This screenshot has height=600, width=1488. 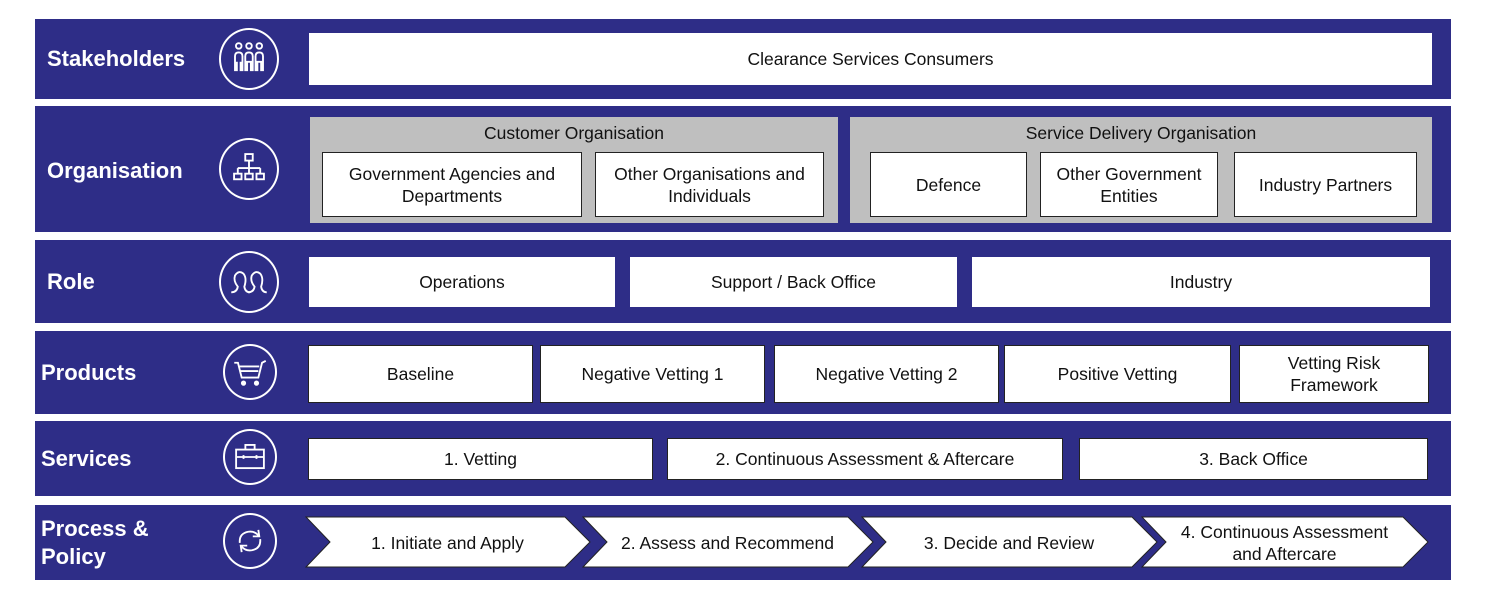 What do you see at coordinates (1009, 542) in the screenshot?
I see `process-step-3: 3. Decide and Review` at bounding box center [1009, 542].